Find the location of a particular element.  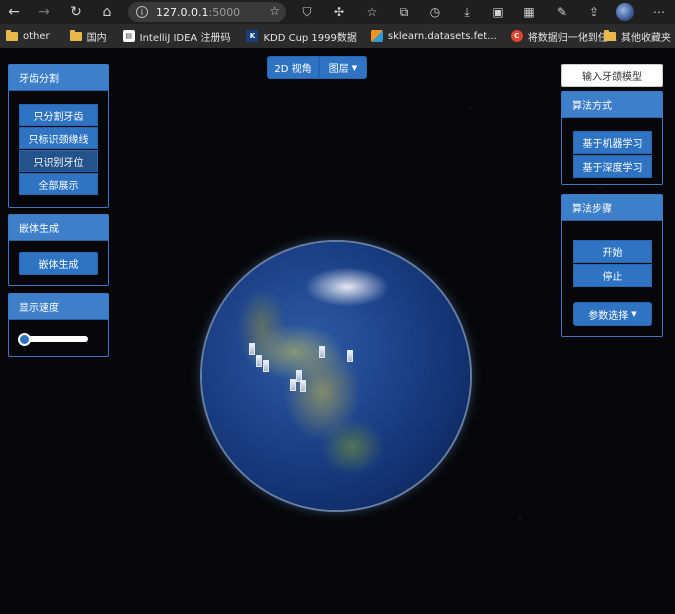

profile-avatar is located at coordinates (625, 12).